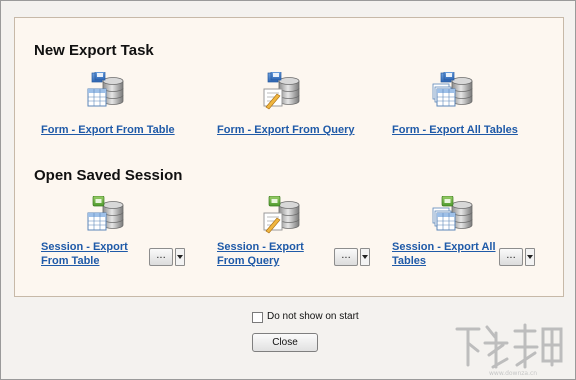  I want to click on export-query-icon, so click(281, 91).